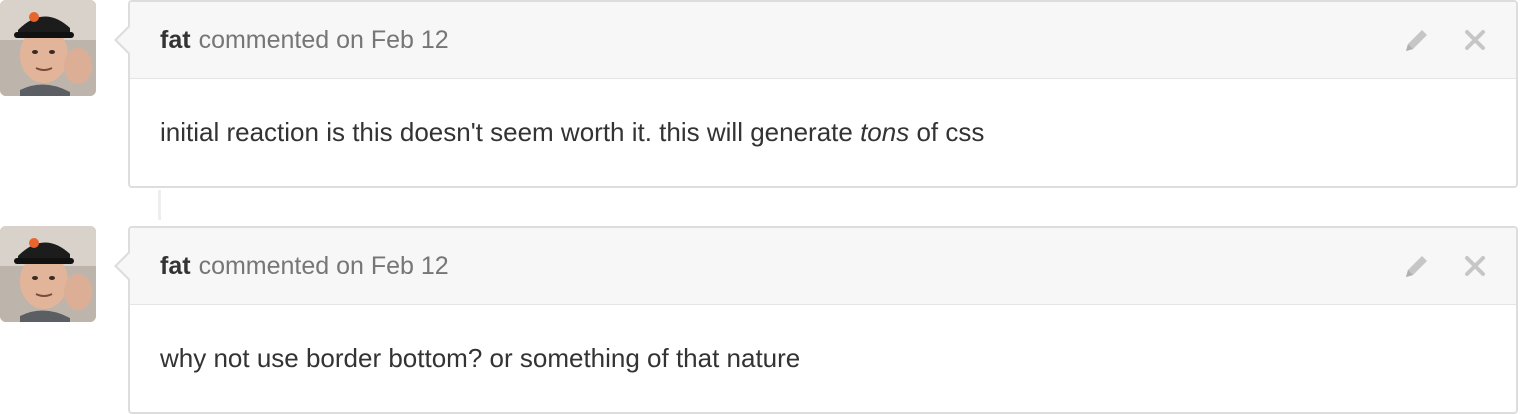 This screenshot has height=414, width=1520. What do you see at coordinates (885, 132) in the screenshot?
I see `comment-text-emphasis: tons` at bounding box center [885, 132].